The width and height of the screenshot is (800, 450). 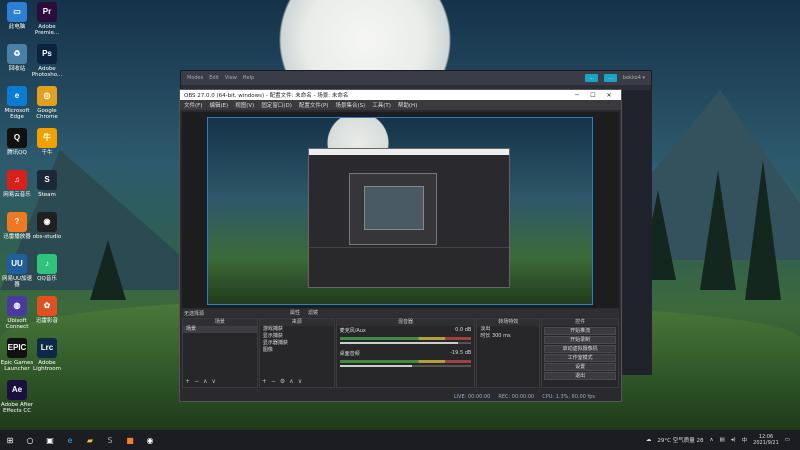 What do you see at coordinates (17, 58) in the screenshot?
I see `desktop-icon: ♻ 回收站` at bounding box center [17, 58].